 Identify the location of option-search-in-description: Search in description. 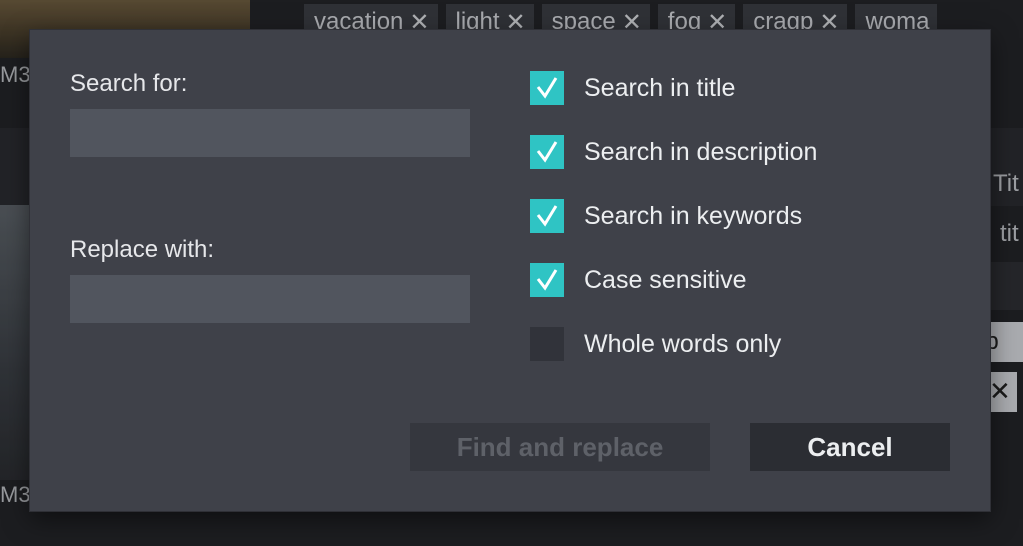
(673, 152).